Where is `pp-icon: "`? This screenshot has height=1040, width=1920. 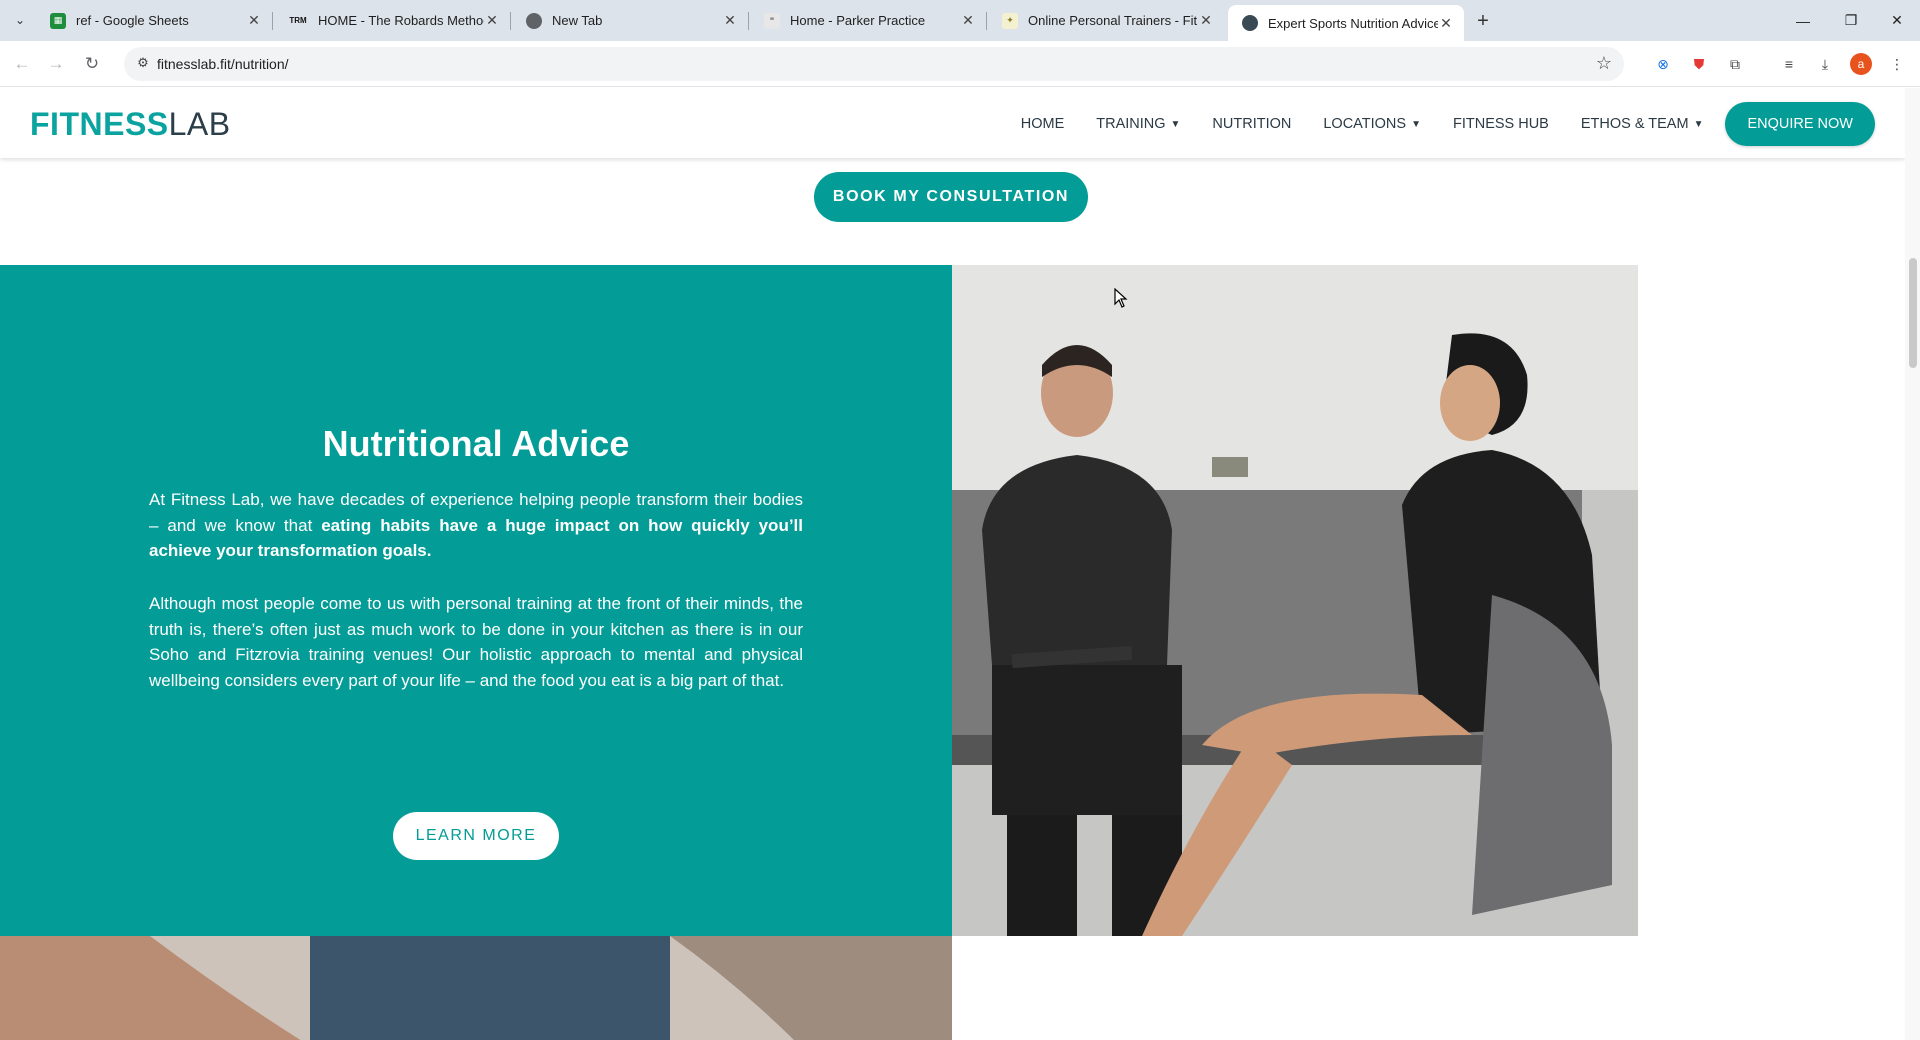
pp-icon: " is located at coordinates (772, 20).